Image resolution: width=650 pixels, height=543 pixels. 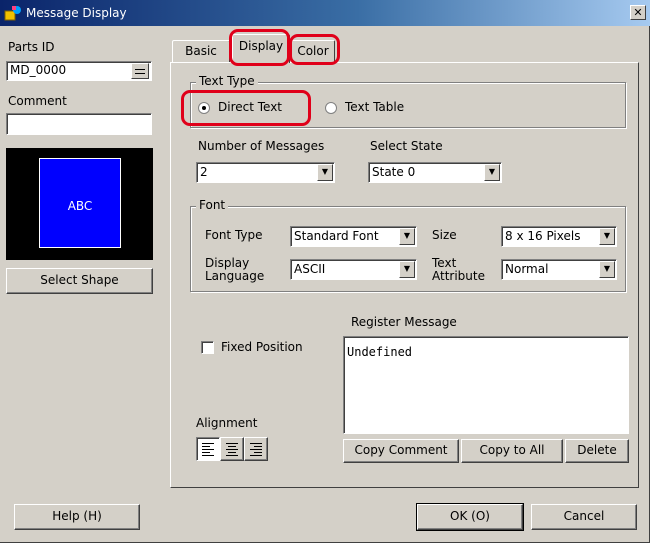 What do you see at coordinates (79, 124) in the screenshot?
I see `comment-field` at bounding box center [79, 124].